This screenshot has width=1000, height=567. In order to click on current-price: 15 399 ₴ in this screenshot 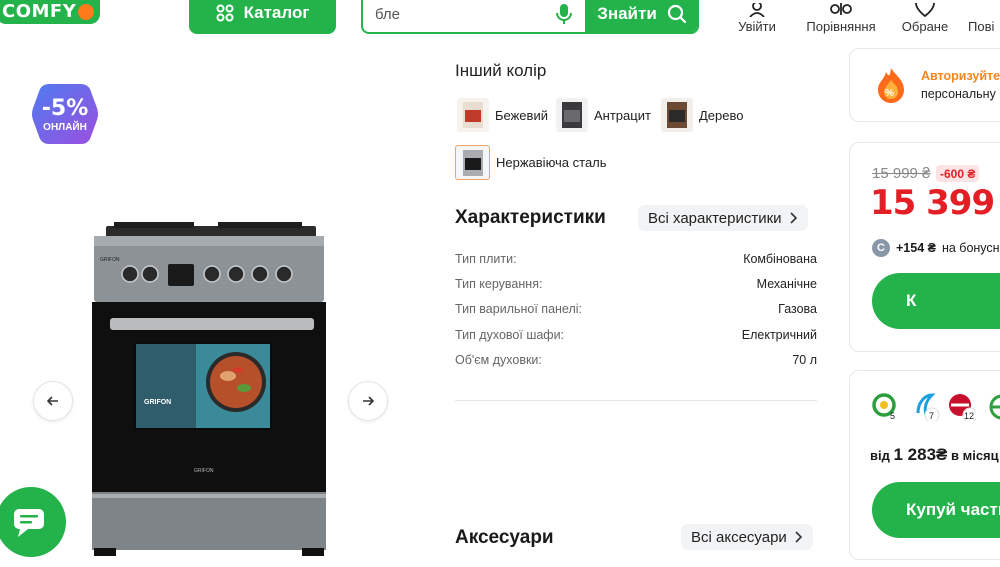, I will do `click(935, 203)`.